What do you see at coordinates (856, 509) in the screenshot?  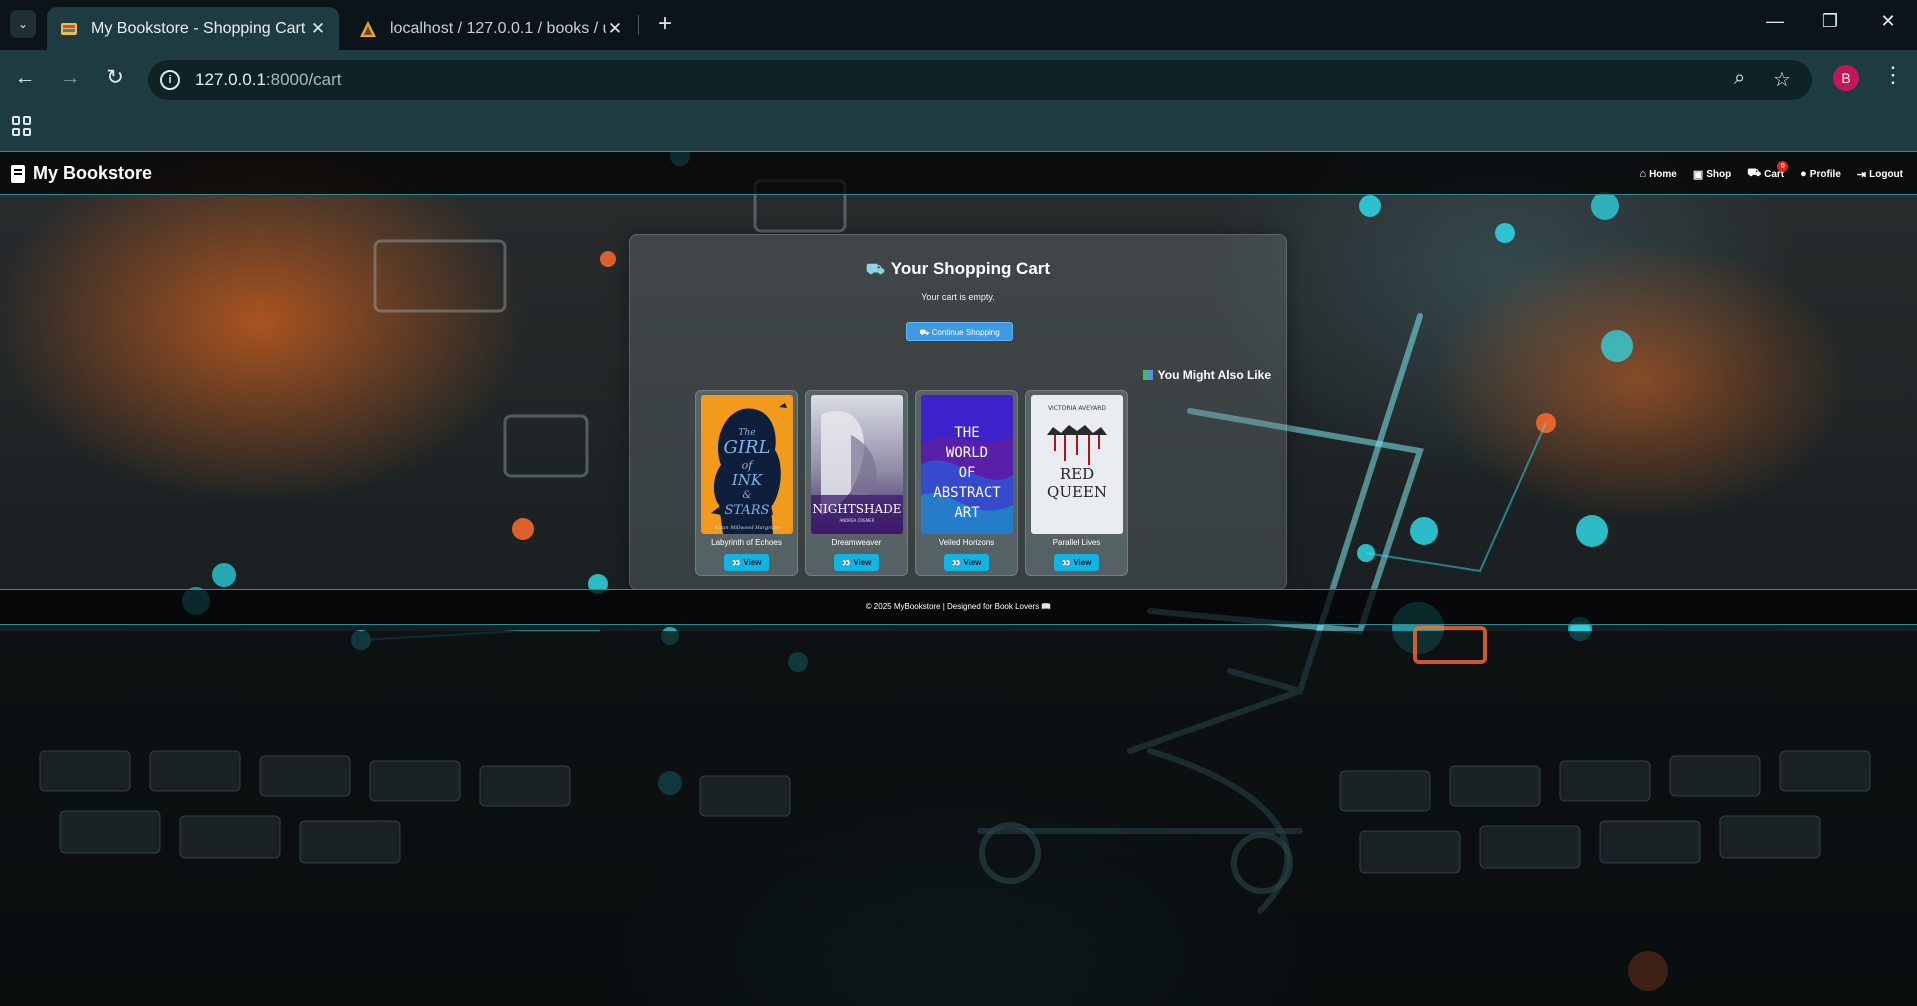 I see `svg-text: NIGHTSHADE` at bounding box center [856, 509].